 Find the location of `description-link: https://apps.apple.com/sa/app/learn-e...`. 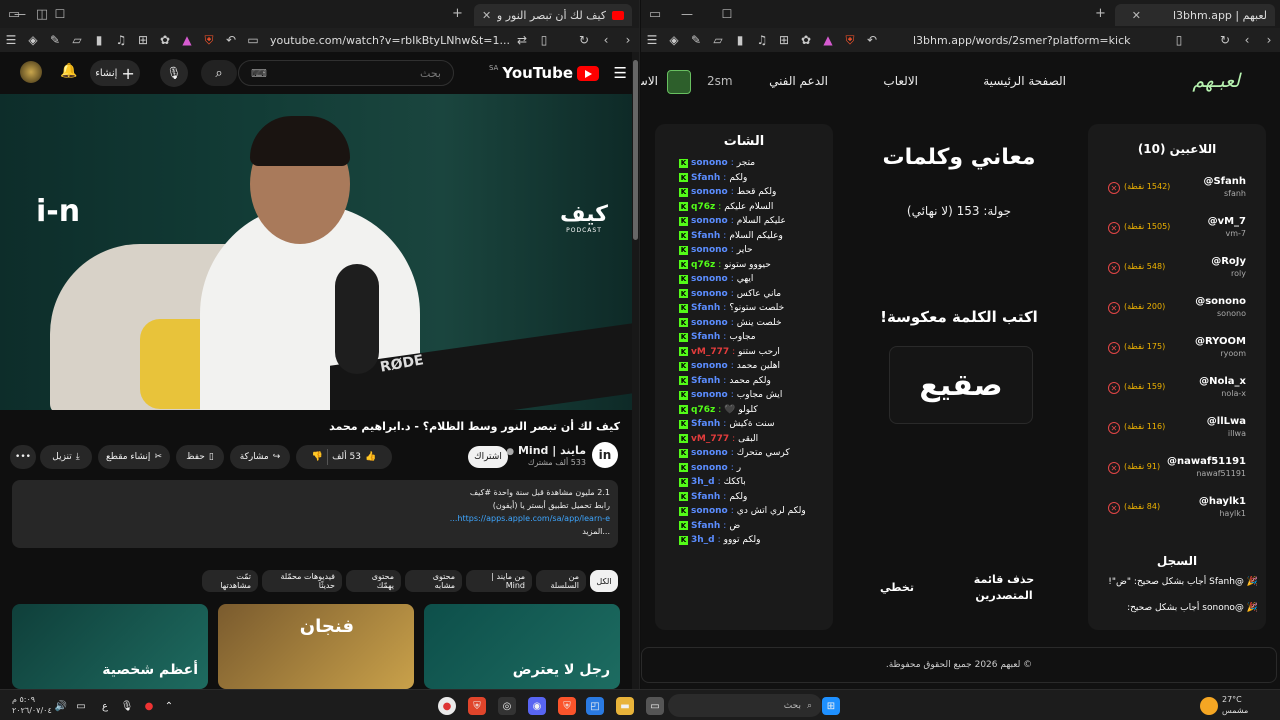

description-link: https://apps.apple.com/sa/app/learn-e... is located at coordinates (315, 518).